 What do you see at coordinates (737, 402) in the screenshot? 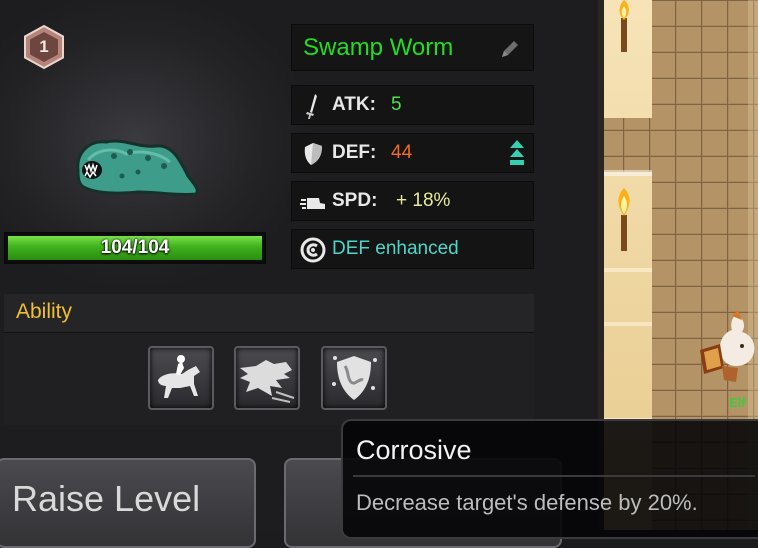
I see `elf-unit-label: Elf` at bounding box center [737, 402].